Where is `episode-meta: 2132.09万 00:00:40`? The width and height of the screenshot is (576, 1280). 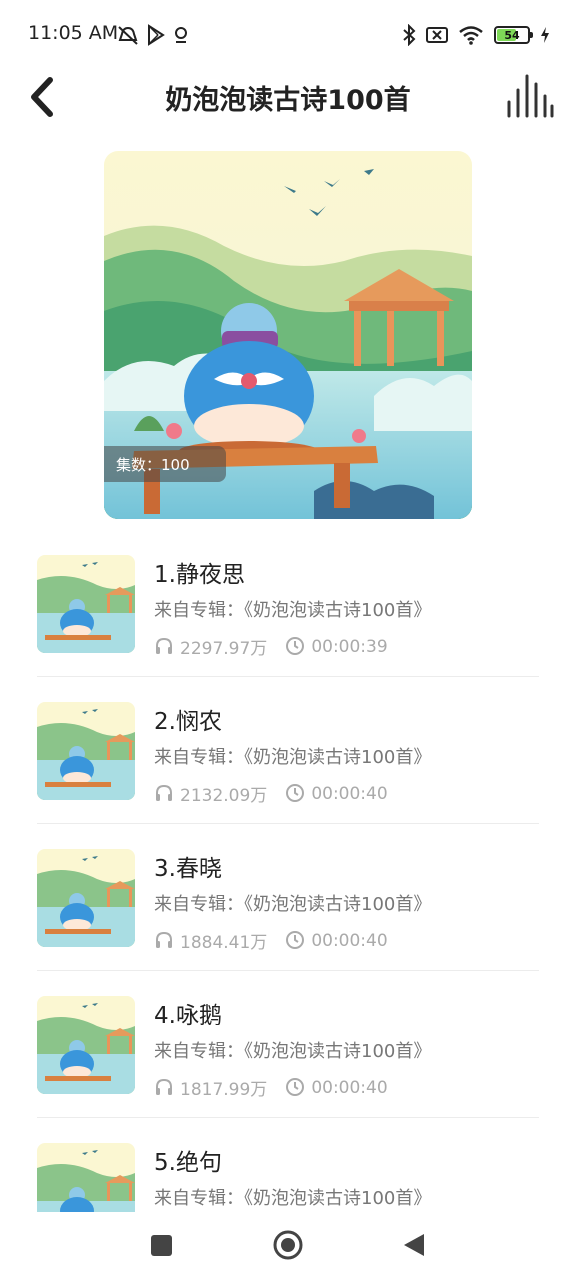 episode-meta: 2132.09万 00:00:40 is located at coordinates (271, 793).